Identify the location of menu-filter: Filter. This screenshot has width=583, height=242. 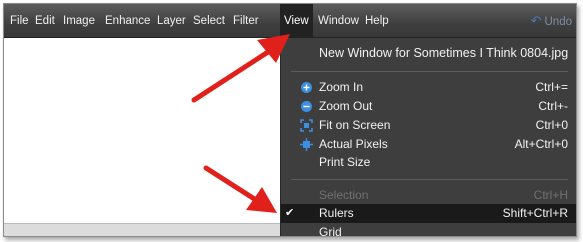
(246, 21).